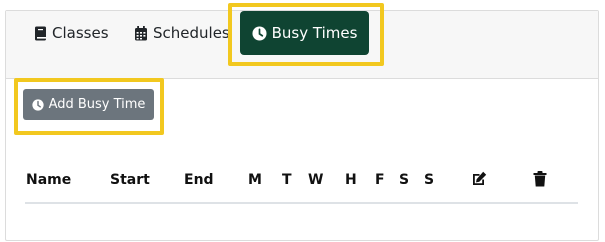  I want to click on tab-classes-label: Classes, so click(80, 33).